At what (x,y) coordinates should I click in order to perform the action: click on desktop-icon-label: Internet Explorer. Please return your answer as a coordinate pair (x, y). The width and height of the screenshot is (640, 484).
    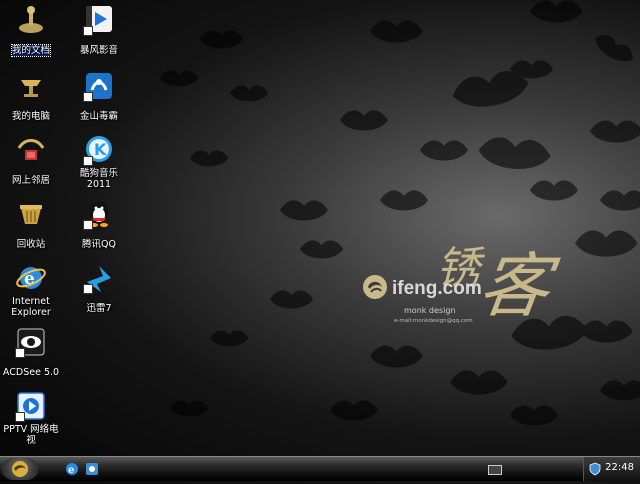
    Looking at the image, I should click on (31, 307).